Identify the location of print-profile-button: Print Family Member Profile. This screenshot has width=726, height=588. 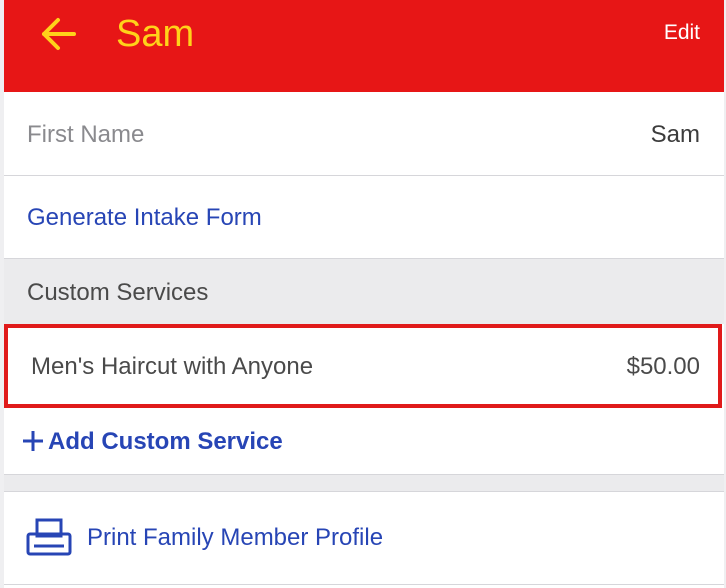
(235, 538).